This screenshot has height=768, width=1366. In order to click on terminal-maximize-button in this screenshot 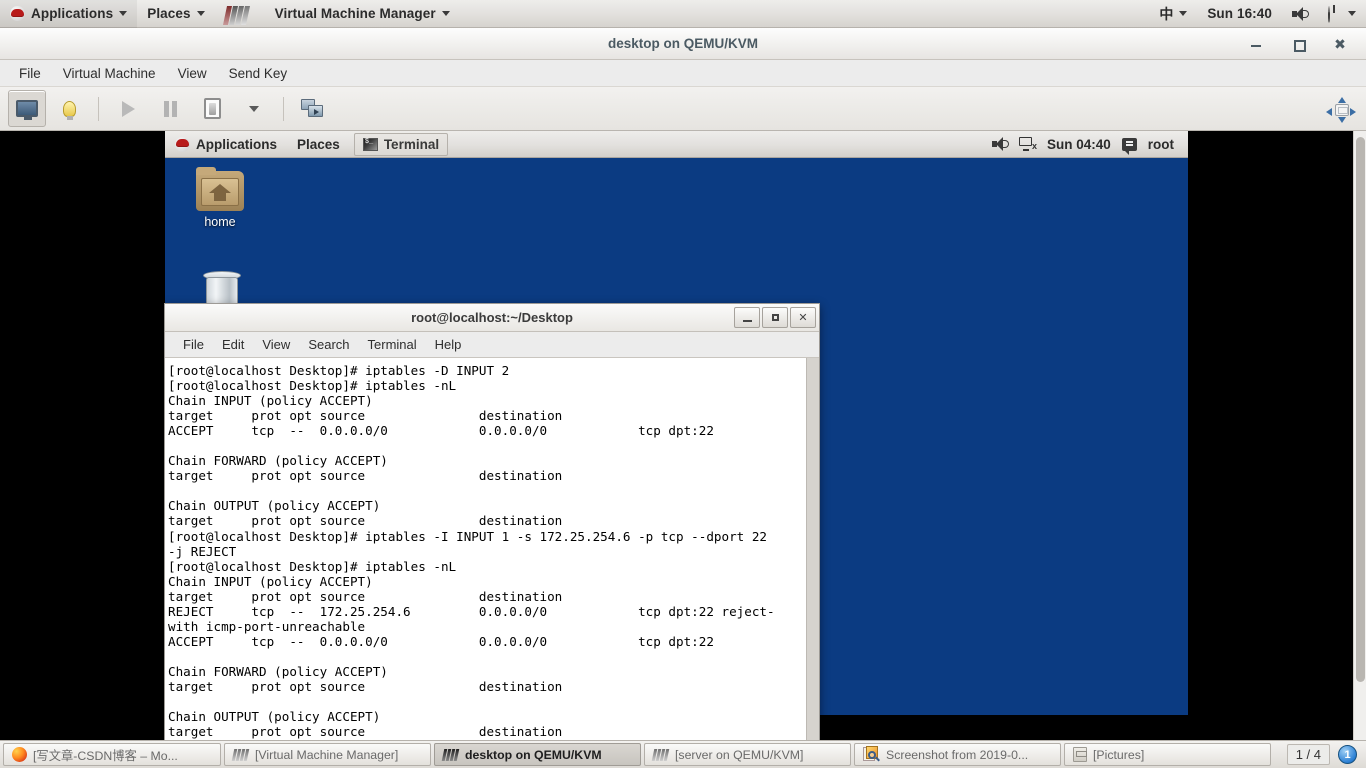, I will do `click(775, 317)`.